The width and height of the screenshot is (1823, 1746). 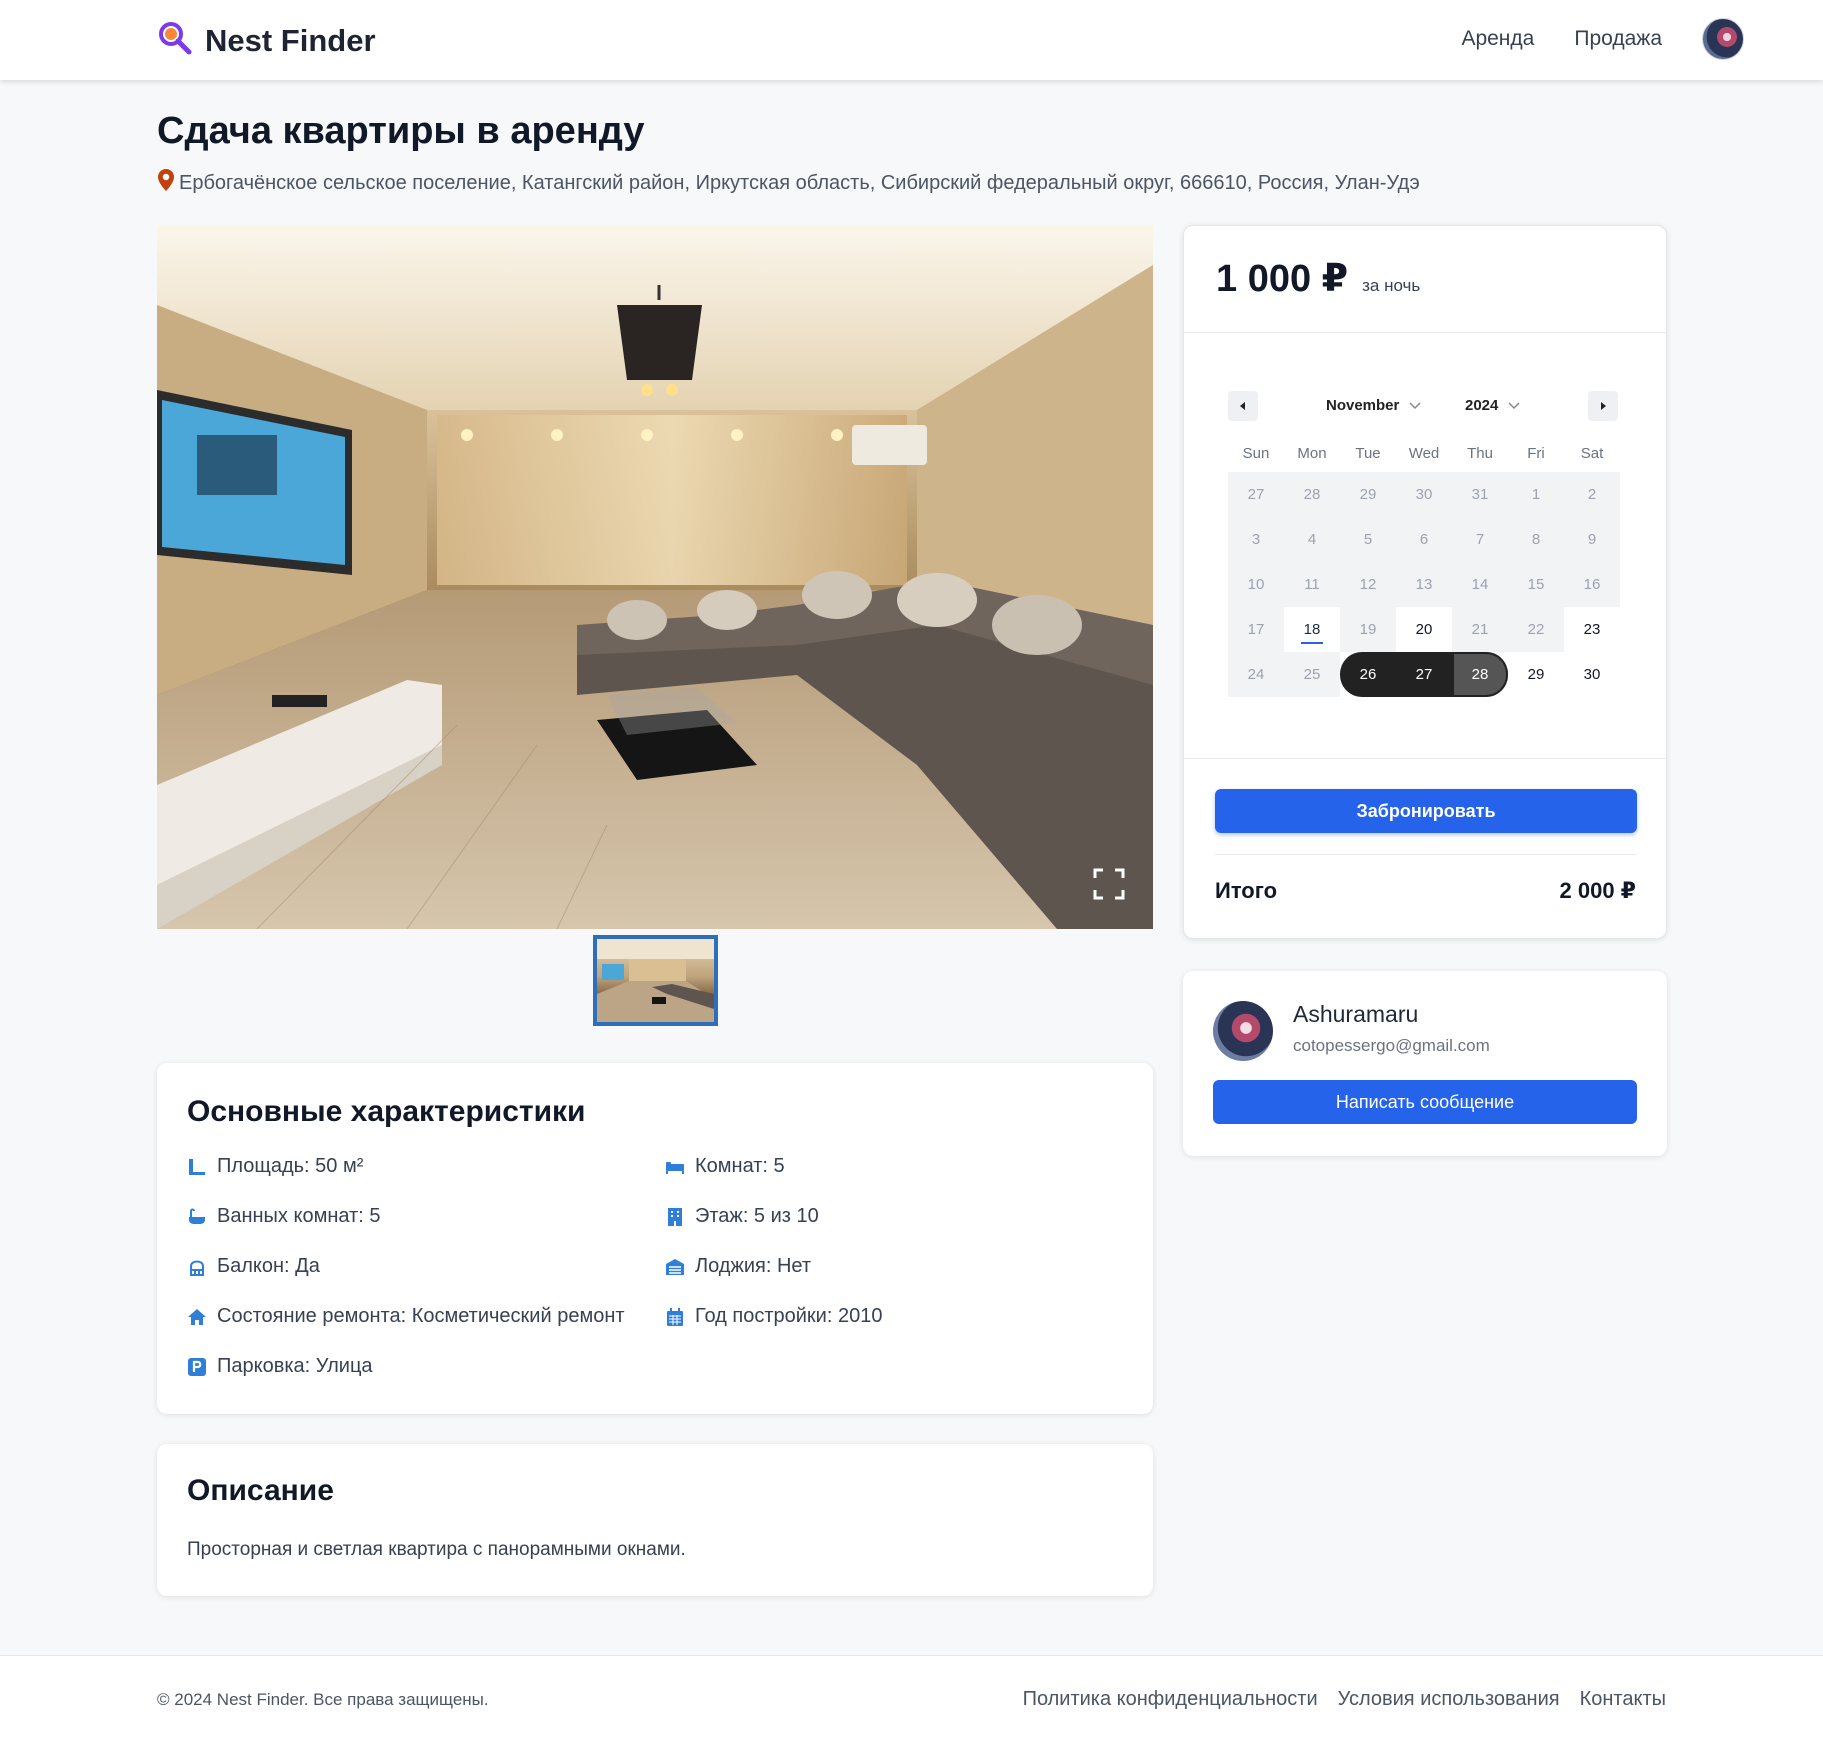 What do you see at coordinates (738, 1266) in the screenshot?
I see `feature-loggia: Лоджия: Нет` at bounding box center [738, 1266].